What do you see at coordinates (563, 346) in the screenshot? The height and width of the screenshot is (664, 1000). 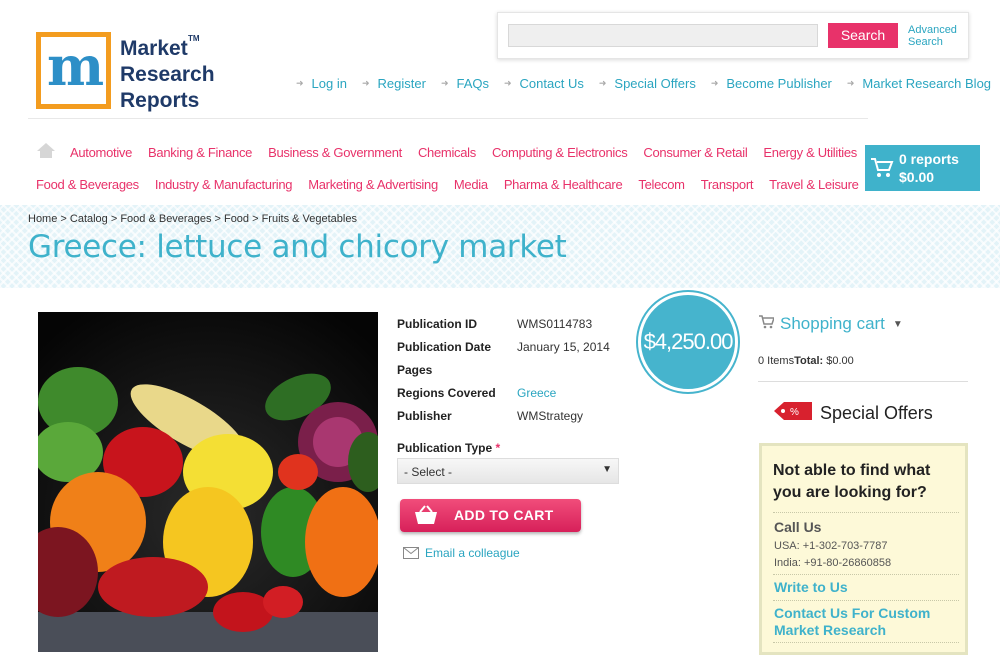 I see `publication-date-value: January 15, 2014` at bounding box center [563, 346].